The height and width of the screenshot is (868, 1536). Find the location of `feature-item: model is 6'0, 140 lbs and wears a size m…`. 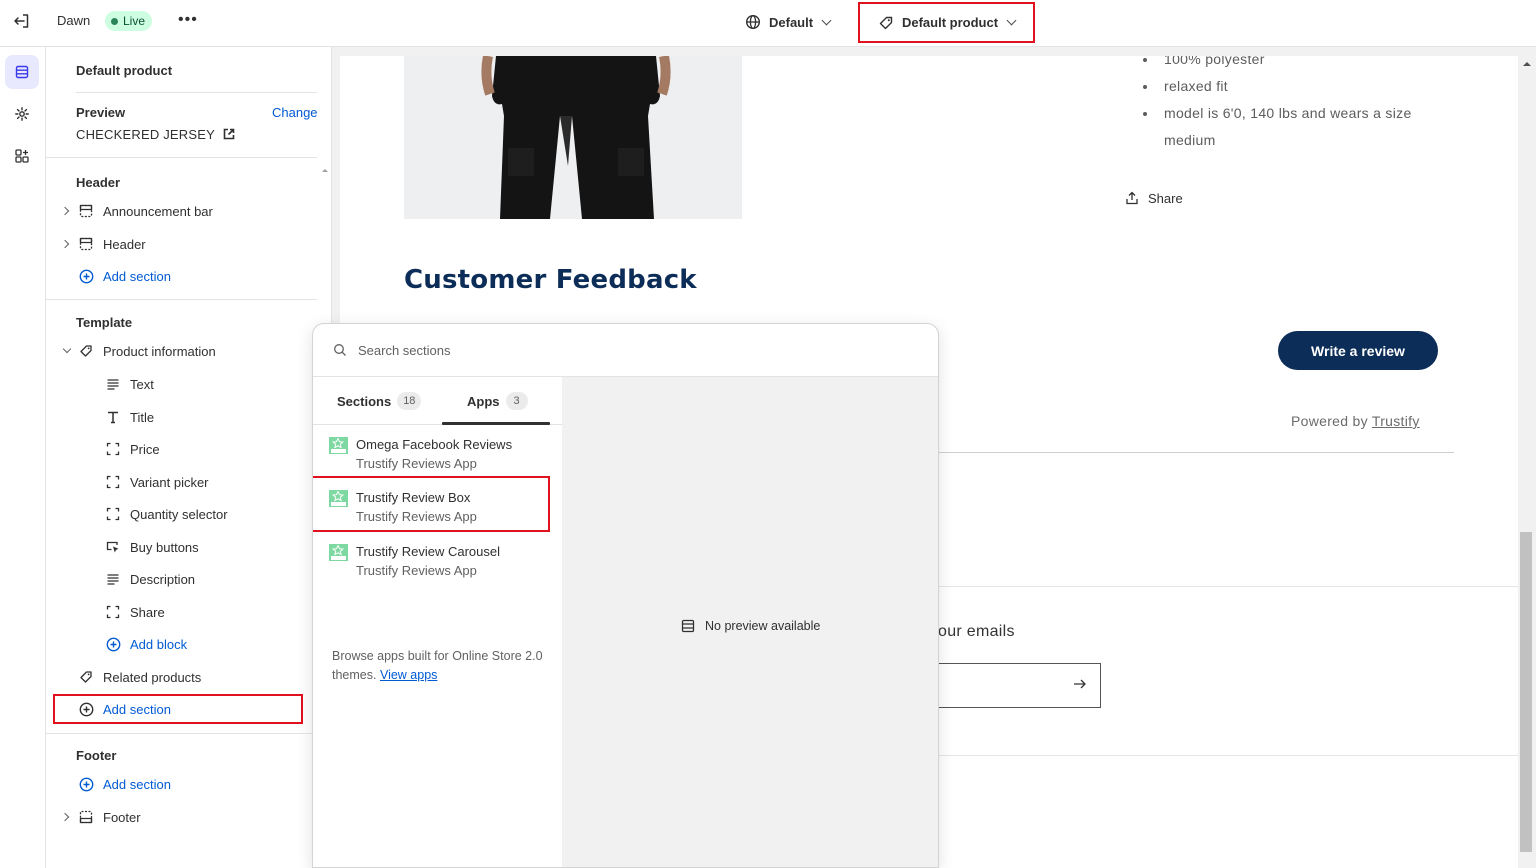

feature-item: model is 6'0, 140 lbs and wears a size m… is located at coordinates (1293, 127).